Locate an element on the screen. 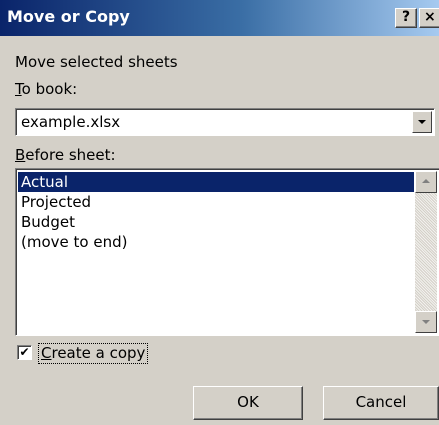 The image size is (439, 425). scroll-up-icon is located at coordinates (426, 181).